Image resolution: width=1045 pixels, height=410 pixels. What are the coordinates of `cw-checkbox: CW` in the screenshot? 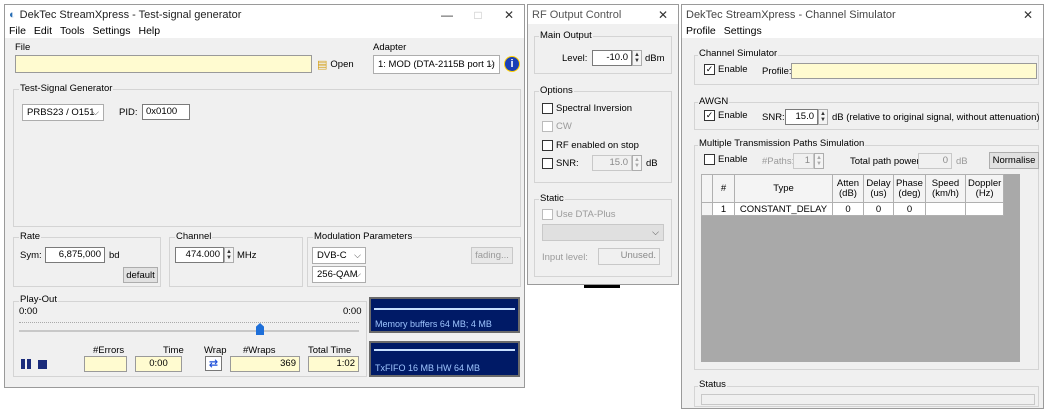 It's located at (557, 126).